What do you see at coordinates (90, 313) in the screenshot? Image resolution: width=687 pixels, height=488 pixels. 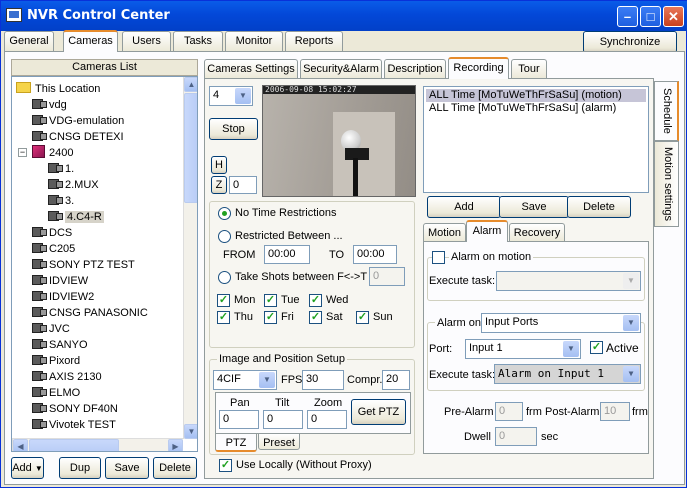 I see `tree-item: CNSG PANASONIC` at bounding box center [90, 313].